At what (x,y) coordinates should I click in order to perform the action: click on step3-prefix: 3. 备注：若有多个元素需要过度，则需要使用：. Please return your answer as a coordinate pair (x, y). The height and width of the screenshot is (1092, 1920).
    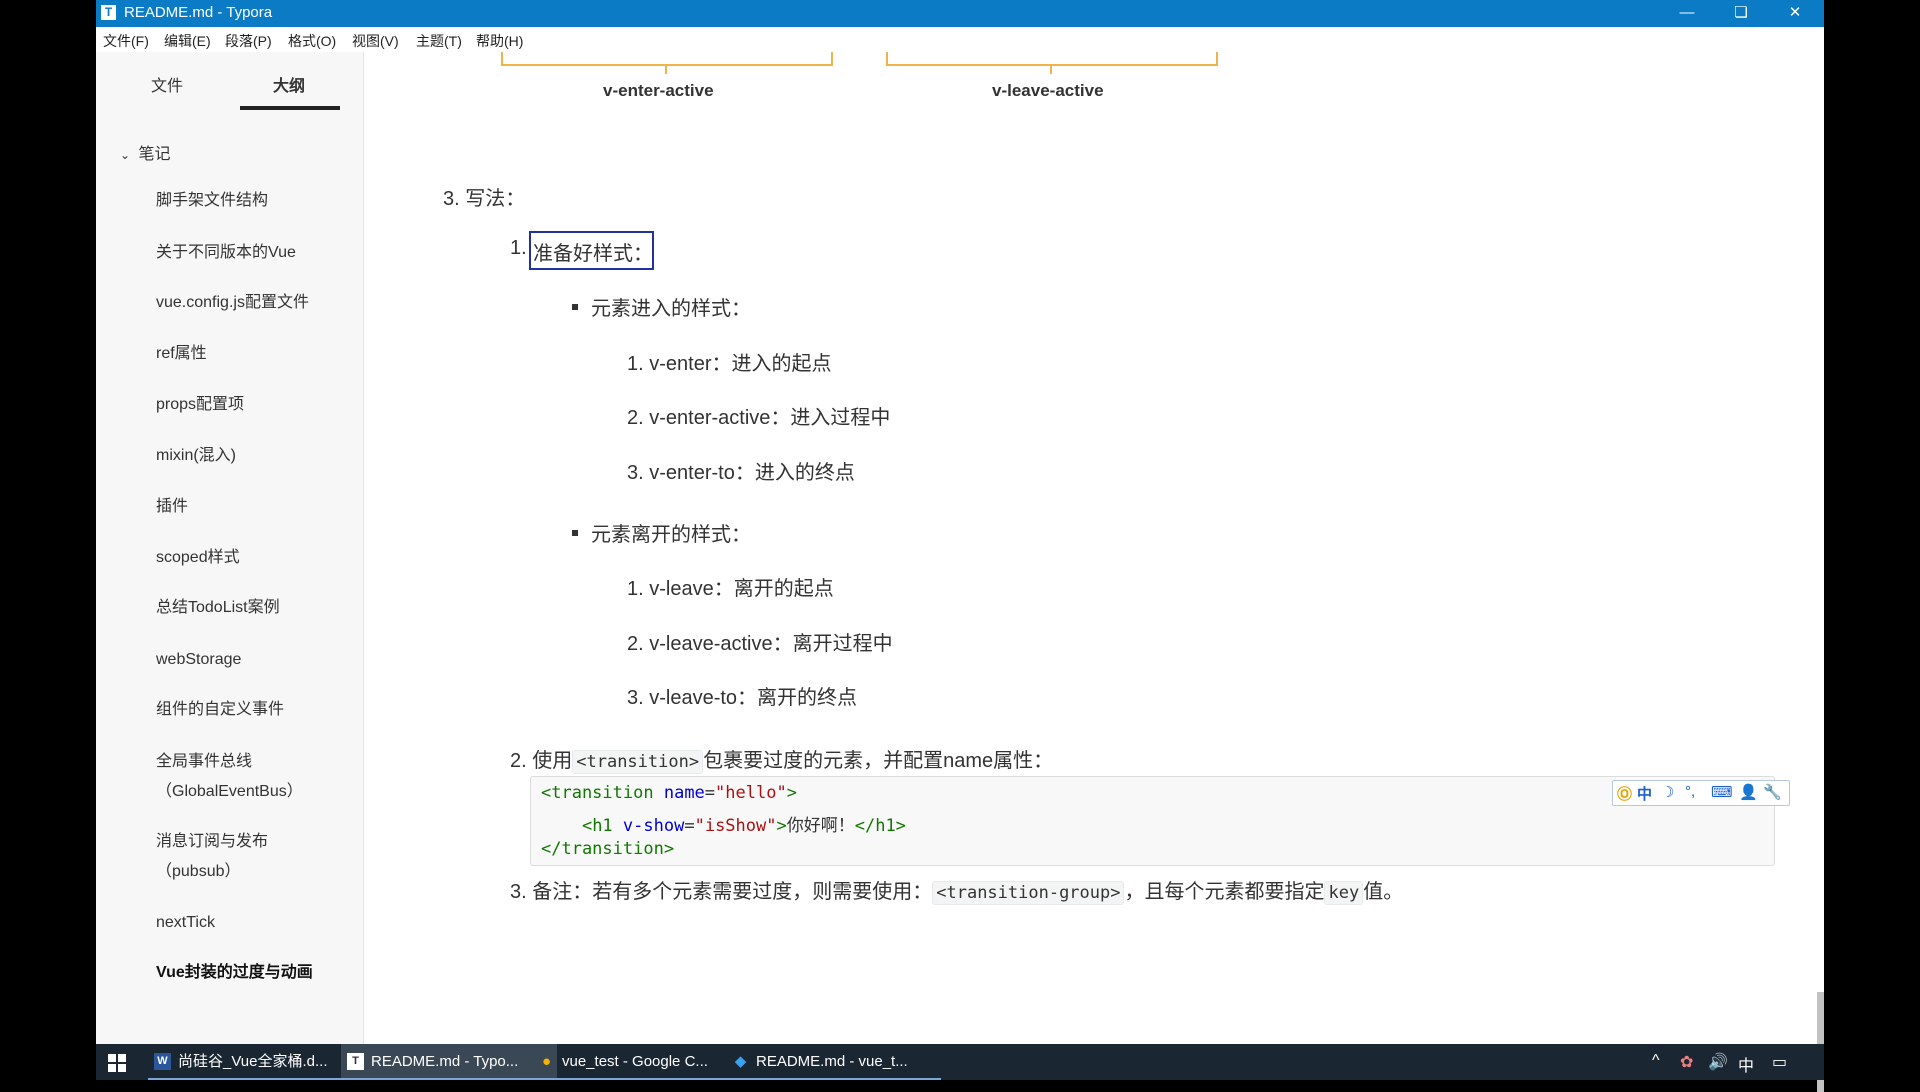
    Looking at the image, I should click on (721, 892).